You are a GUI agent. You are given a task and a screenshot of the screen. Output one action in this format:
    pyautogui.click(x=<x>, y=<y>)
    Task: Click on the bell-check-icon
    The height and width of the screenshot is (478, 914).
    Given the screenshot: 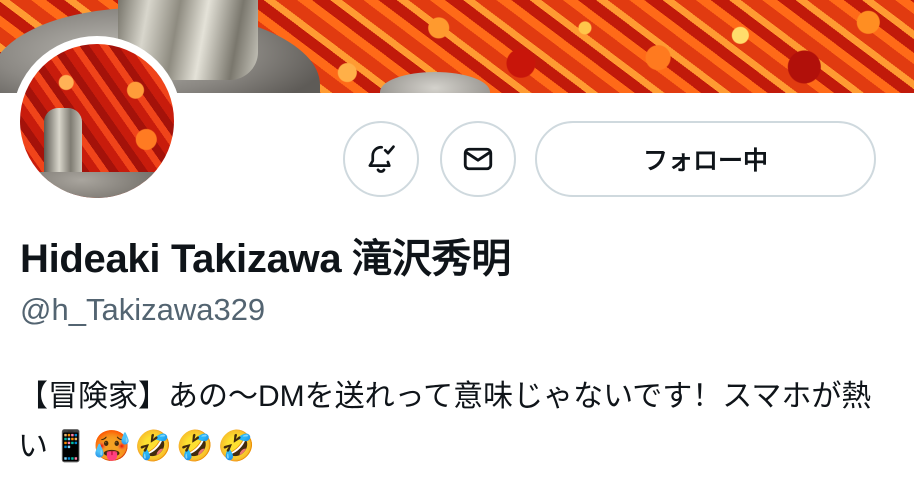 What is the action you would take?
    pyautogui.click(x=381, y=159)
    